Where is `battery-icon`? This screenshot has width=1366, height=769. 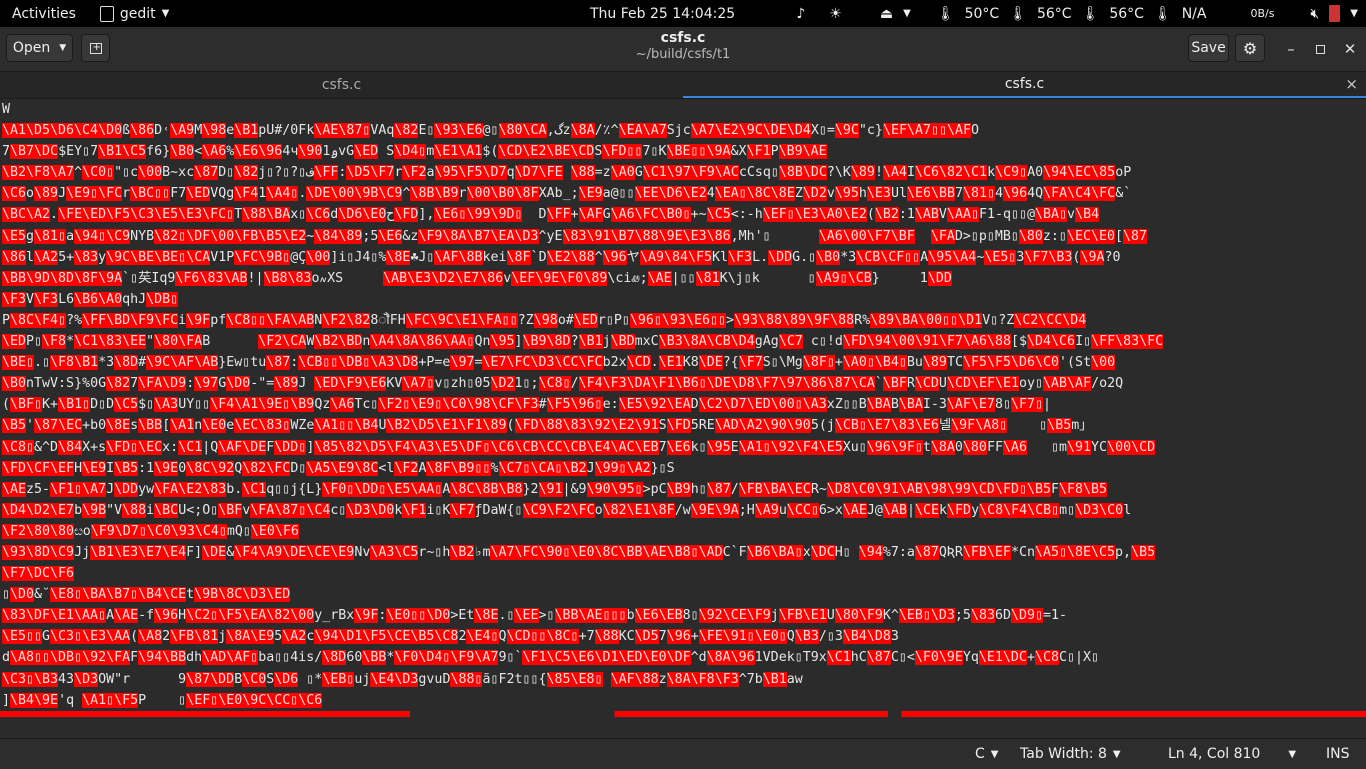 battery-icon is located at coordinates (1335, 13).